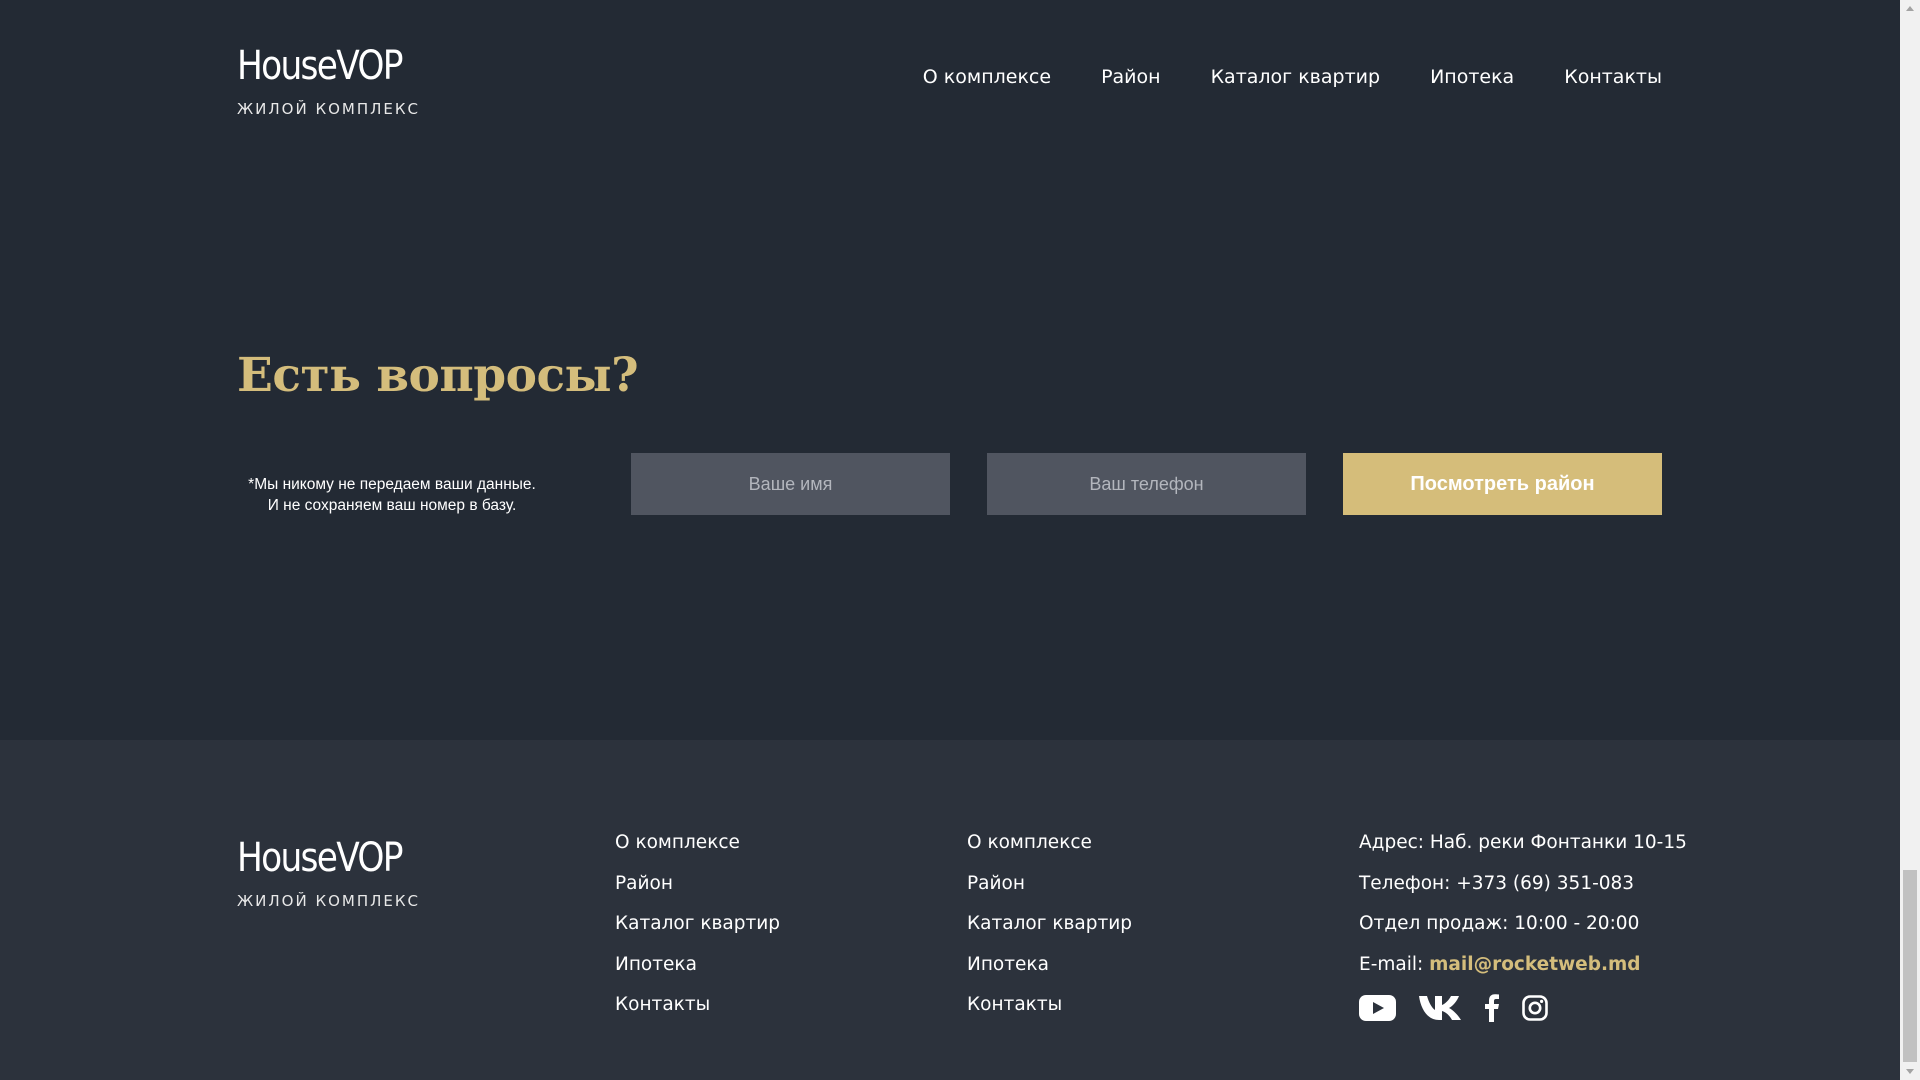  What do you see at coordinates (644, 883) in the screenshot?
I see `footer-link-district: Район` at bounding box center [644, 883].